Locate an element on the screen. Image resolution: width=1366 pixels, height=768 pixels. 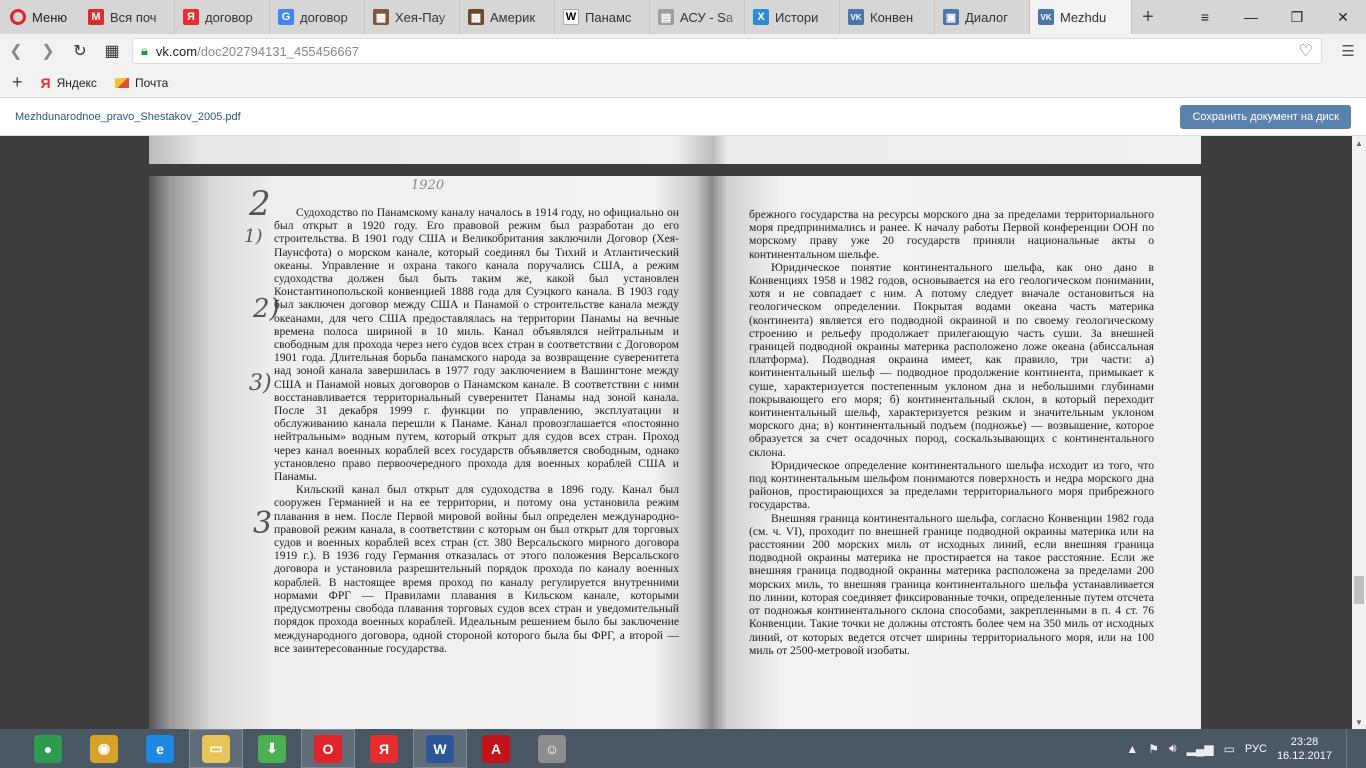
mail-icon is located at coordinates (121, 82).